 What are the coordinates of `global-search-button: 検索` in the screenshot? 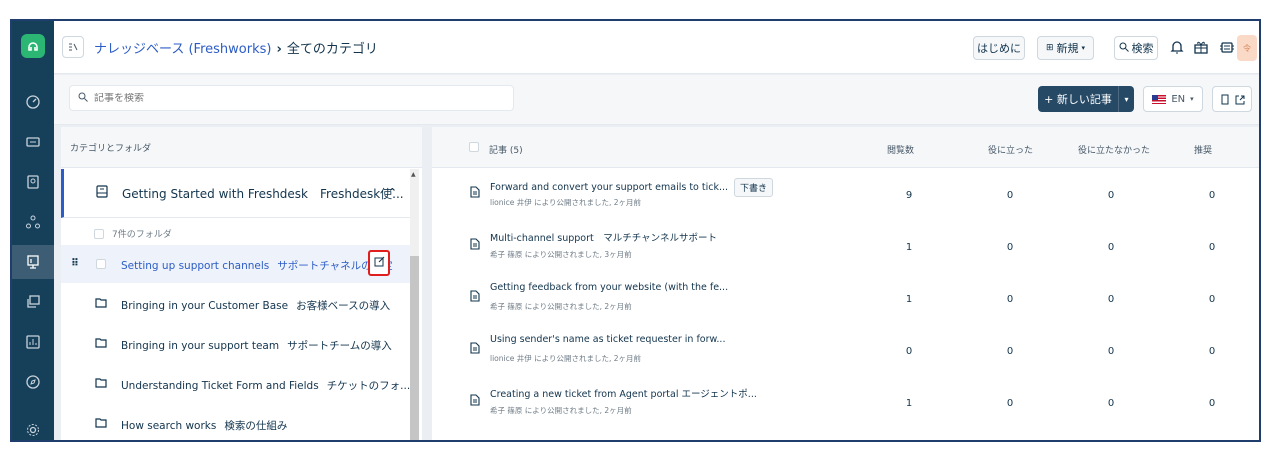 It's located at (1136, 48).